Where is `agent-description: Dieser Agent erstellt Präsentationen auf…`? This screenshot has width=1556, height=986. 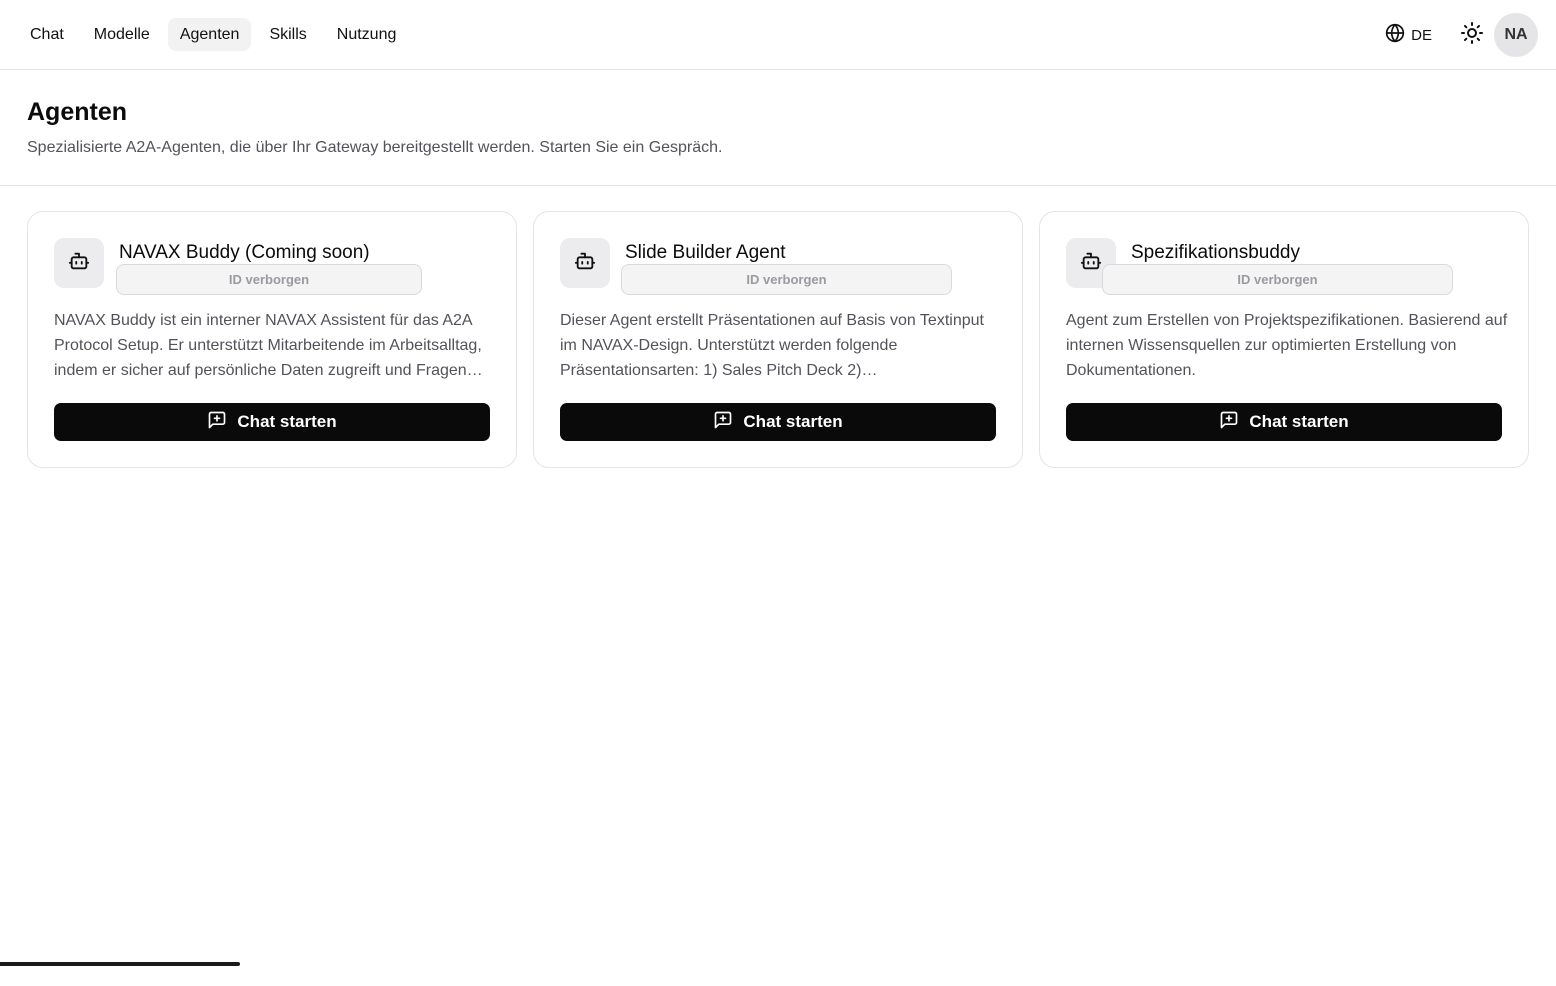
agent-description: Dieser Agent erstellt Präsentationen auf… is located at coordinates (772, 345).